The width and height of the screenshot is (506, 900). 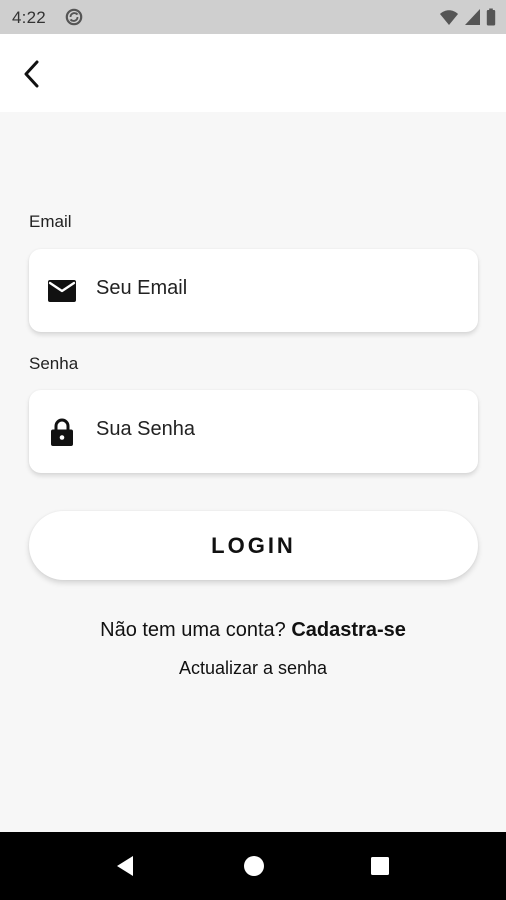 I want to click on status-bar: 4:22, so click(x=253, y=17).